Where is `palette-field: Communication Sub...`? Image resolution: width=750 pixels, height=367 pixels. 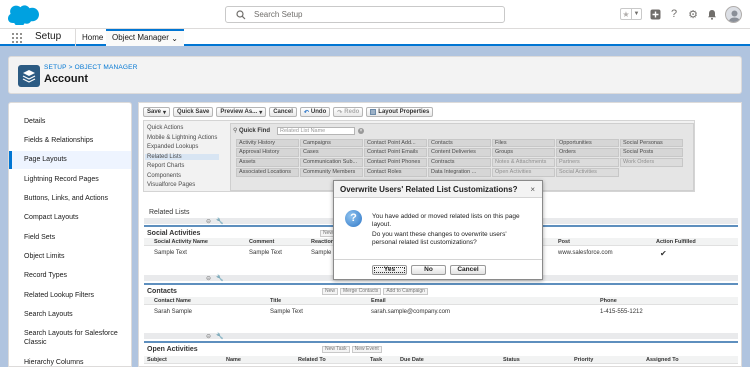
palette-field: Communication Sub... is located at coordinates (331, 162).